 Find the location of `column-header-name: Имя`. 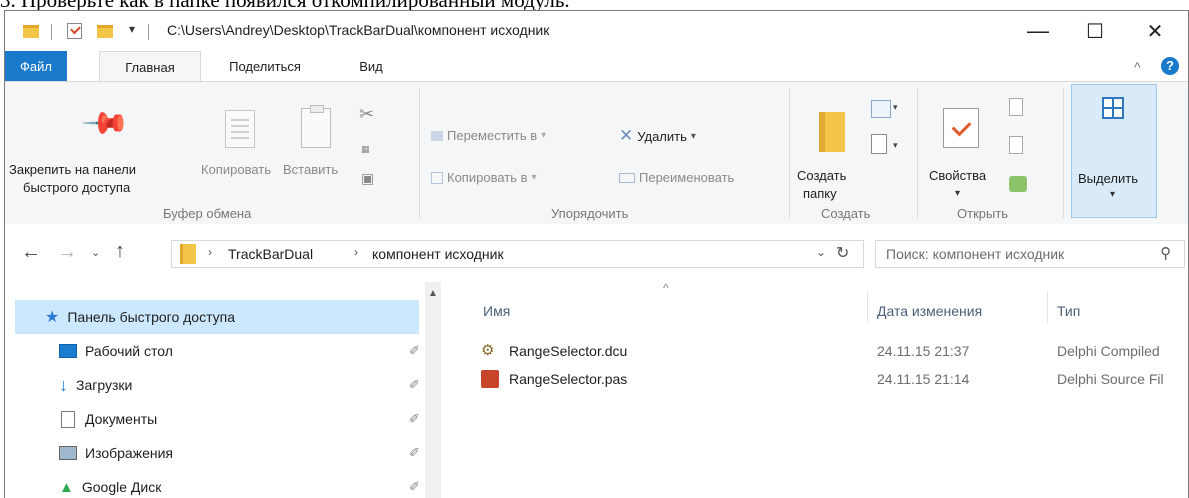

column-header-name: Имя is located at coordinates (496, 311).